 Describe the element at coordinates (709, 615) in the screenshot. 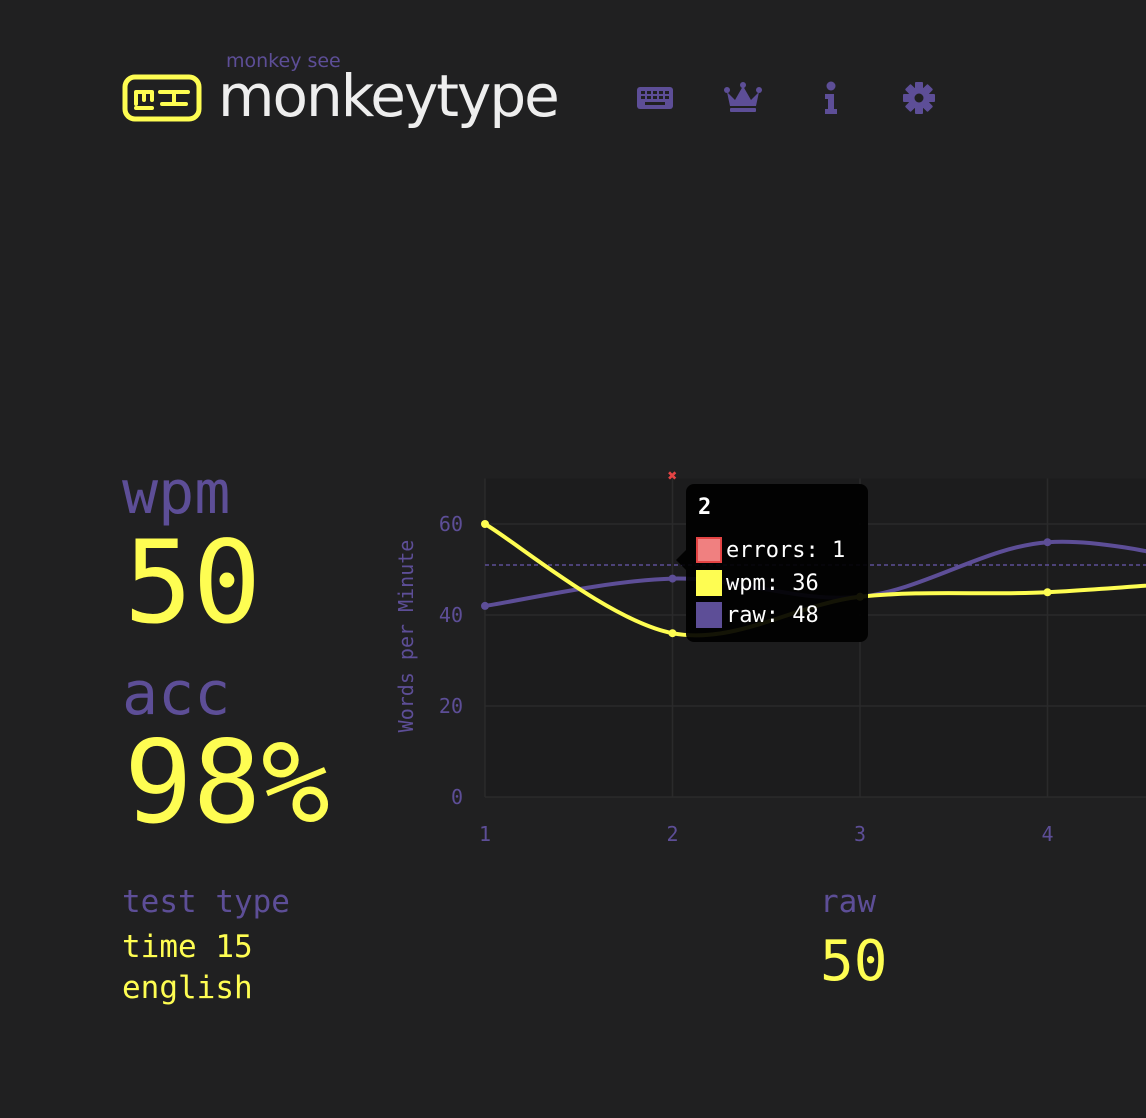

I see `raw-swatch` at that location.